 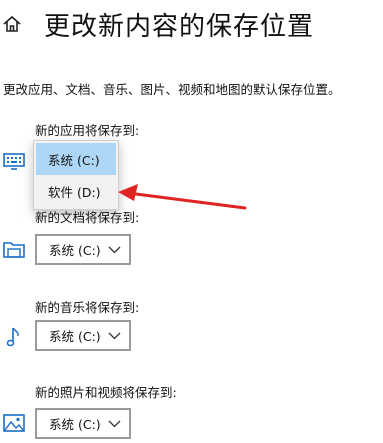 I want to click on music-location-value: 系统 (C:), so click(x=75, y=336).